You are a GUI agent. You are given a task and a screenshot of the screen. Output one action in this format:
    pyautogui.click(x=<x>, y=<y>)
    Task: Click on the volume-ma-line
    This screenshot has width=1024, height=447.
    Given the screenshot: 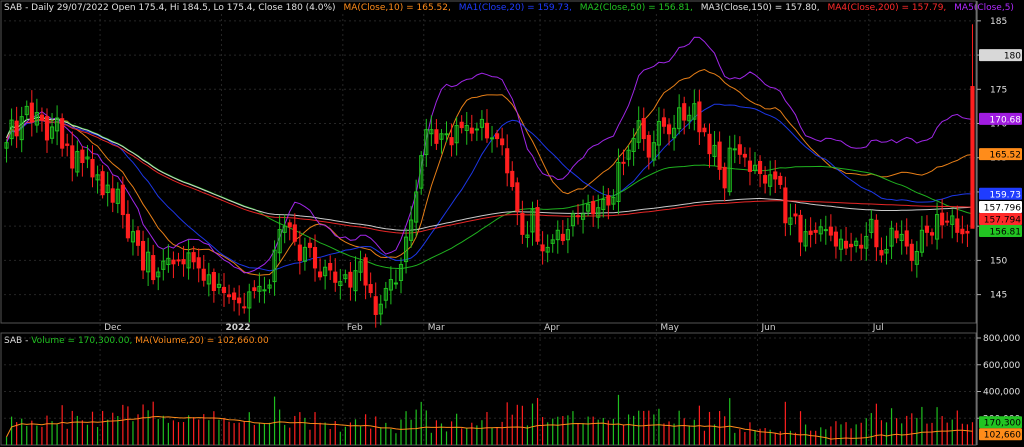 What is the action you would take?
    pyautogui.click(x=489, y=427)
    